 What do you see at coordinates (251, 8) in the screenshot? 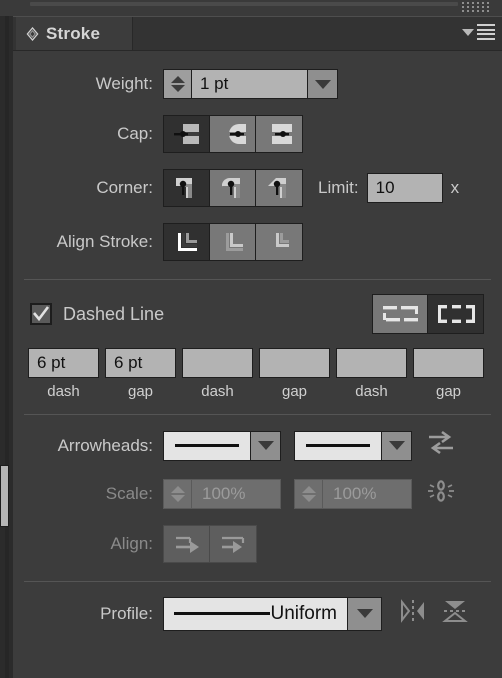
I see `window-top-strip` at bounding box center [251, 8].